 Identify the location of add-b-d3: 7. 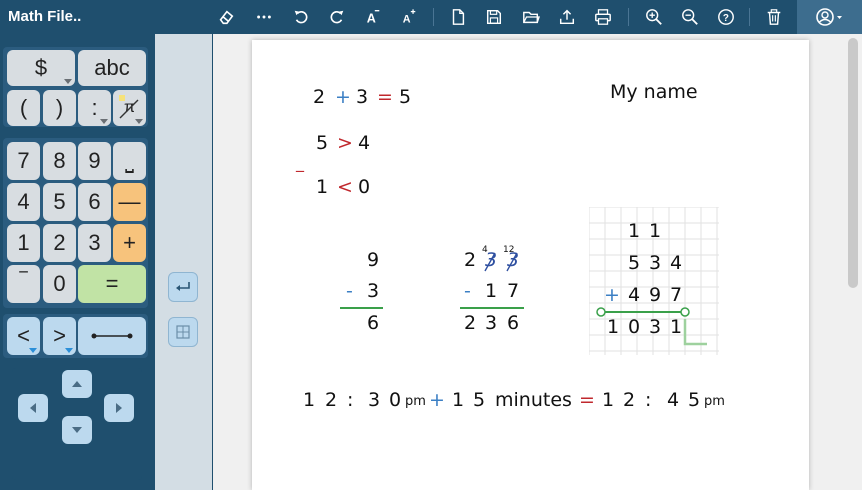
(676, 295).